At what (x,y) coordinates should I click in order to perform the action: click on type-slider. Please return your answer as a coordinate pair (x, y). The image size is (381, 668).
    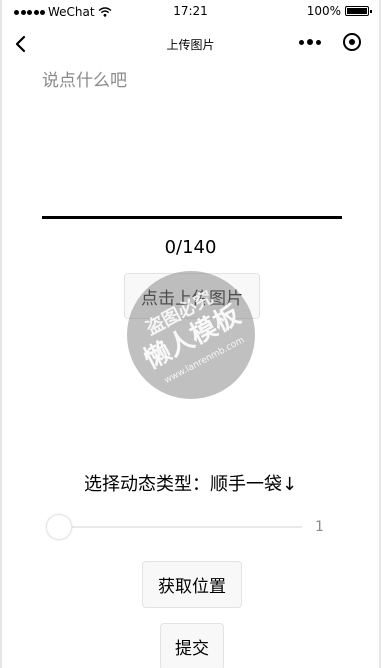
    Looking at the image, I should click on (174, 527).